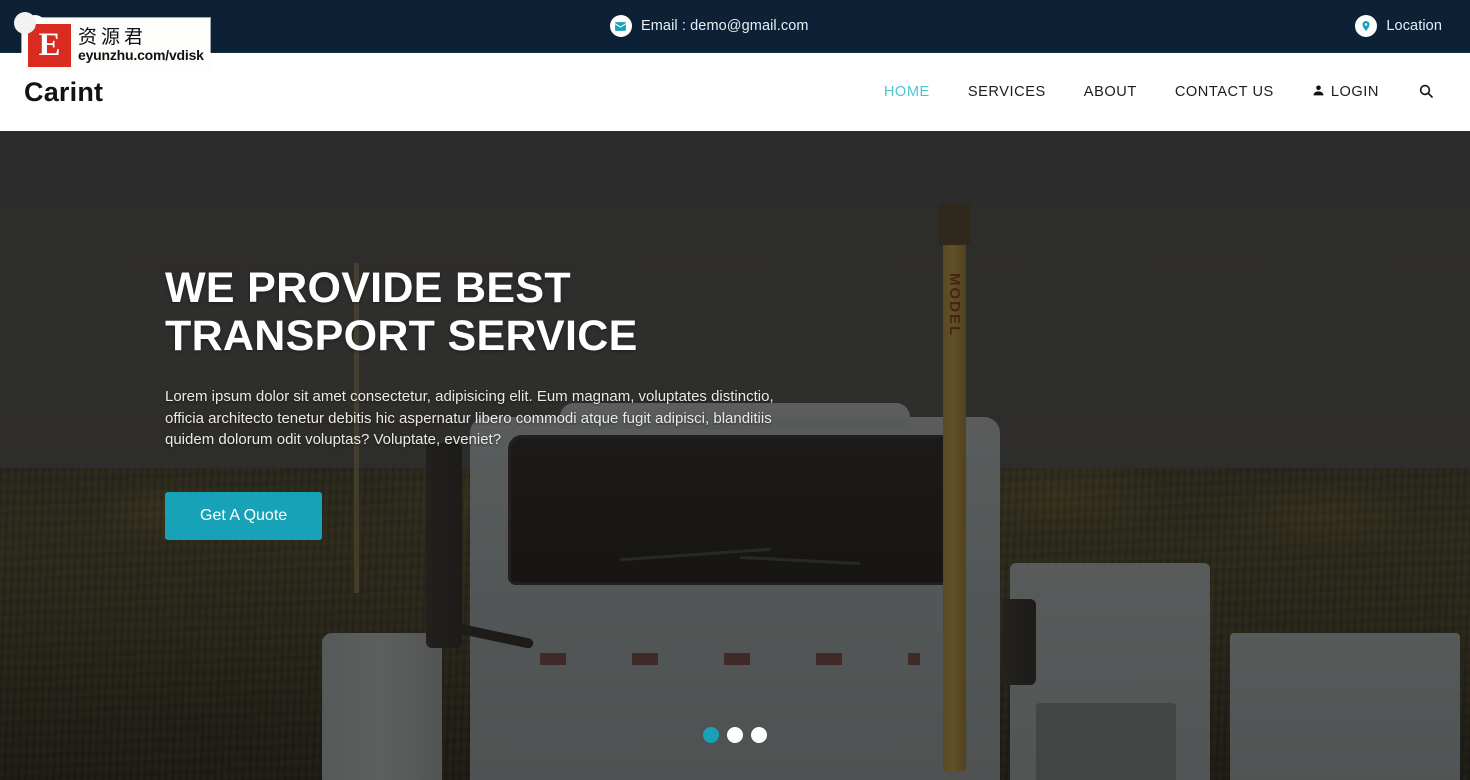 The height and width of the screenshot is (780, 1470). I want to click on envelope-icon, so click(620, 26).